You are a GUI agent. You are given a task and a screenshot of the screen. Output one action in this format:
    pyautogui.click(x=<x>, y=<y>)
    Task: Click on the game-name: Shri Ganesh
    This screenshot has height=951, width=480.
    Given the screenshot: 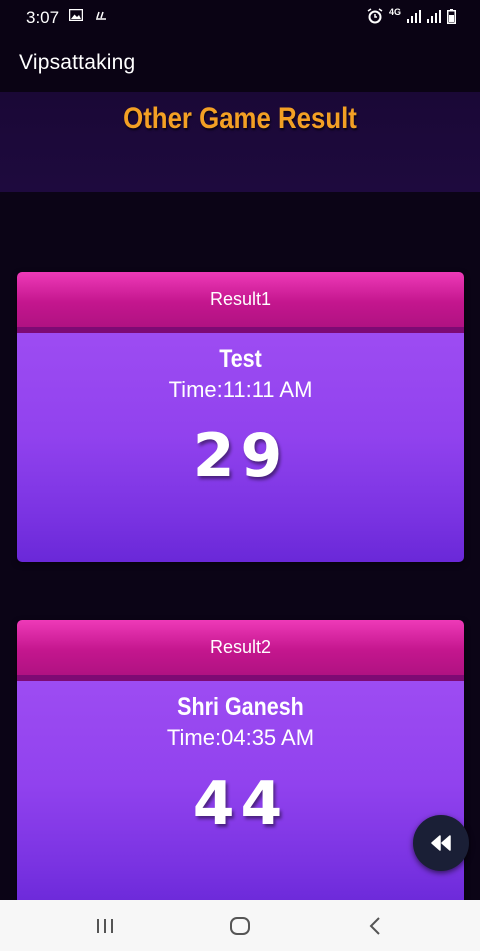 What is the action you would take?
    pyautogui.click(x=240, y=707)
    